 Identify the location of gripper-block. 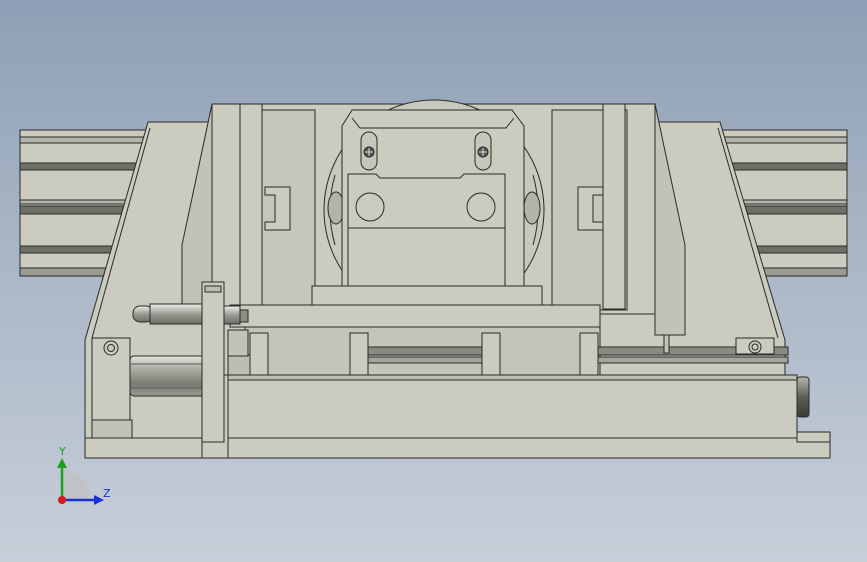
(426, 237).